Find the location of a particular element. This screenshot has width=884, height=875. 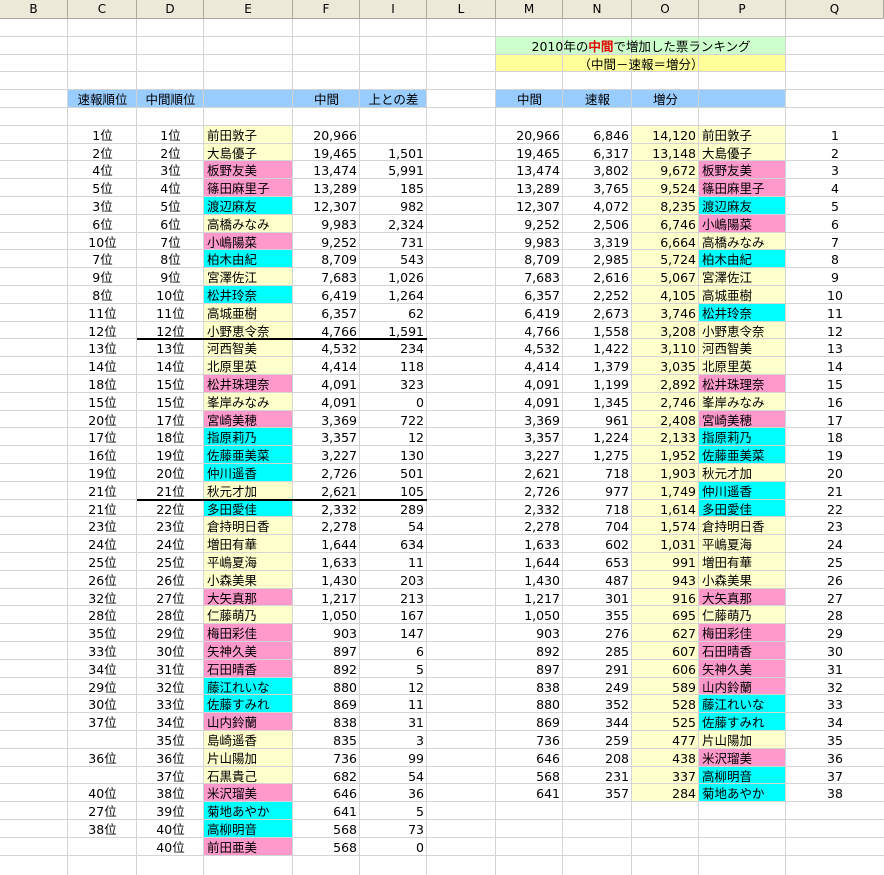

diff-cell: 167 is located at coordinates (393, 615).